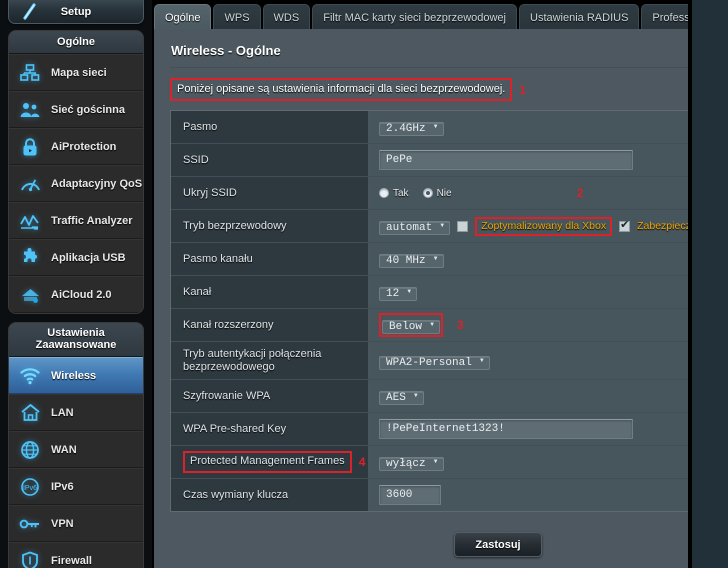 This screenshot has height=568, width=728. Describe the element at coordinates (235, 225) in the screenshot. I see `row-wireless-mode-label: Tryb bezprzewodowy` at that location.